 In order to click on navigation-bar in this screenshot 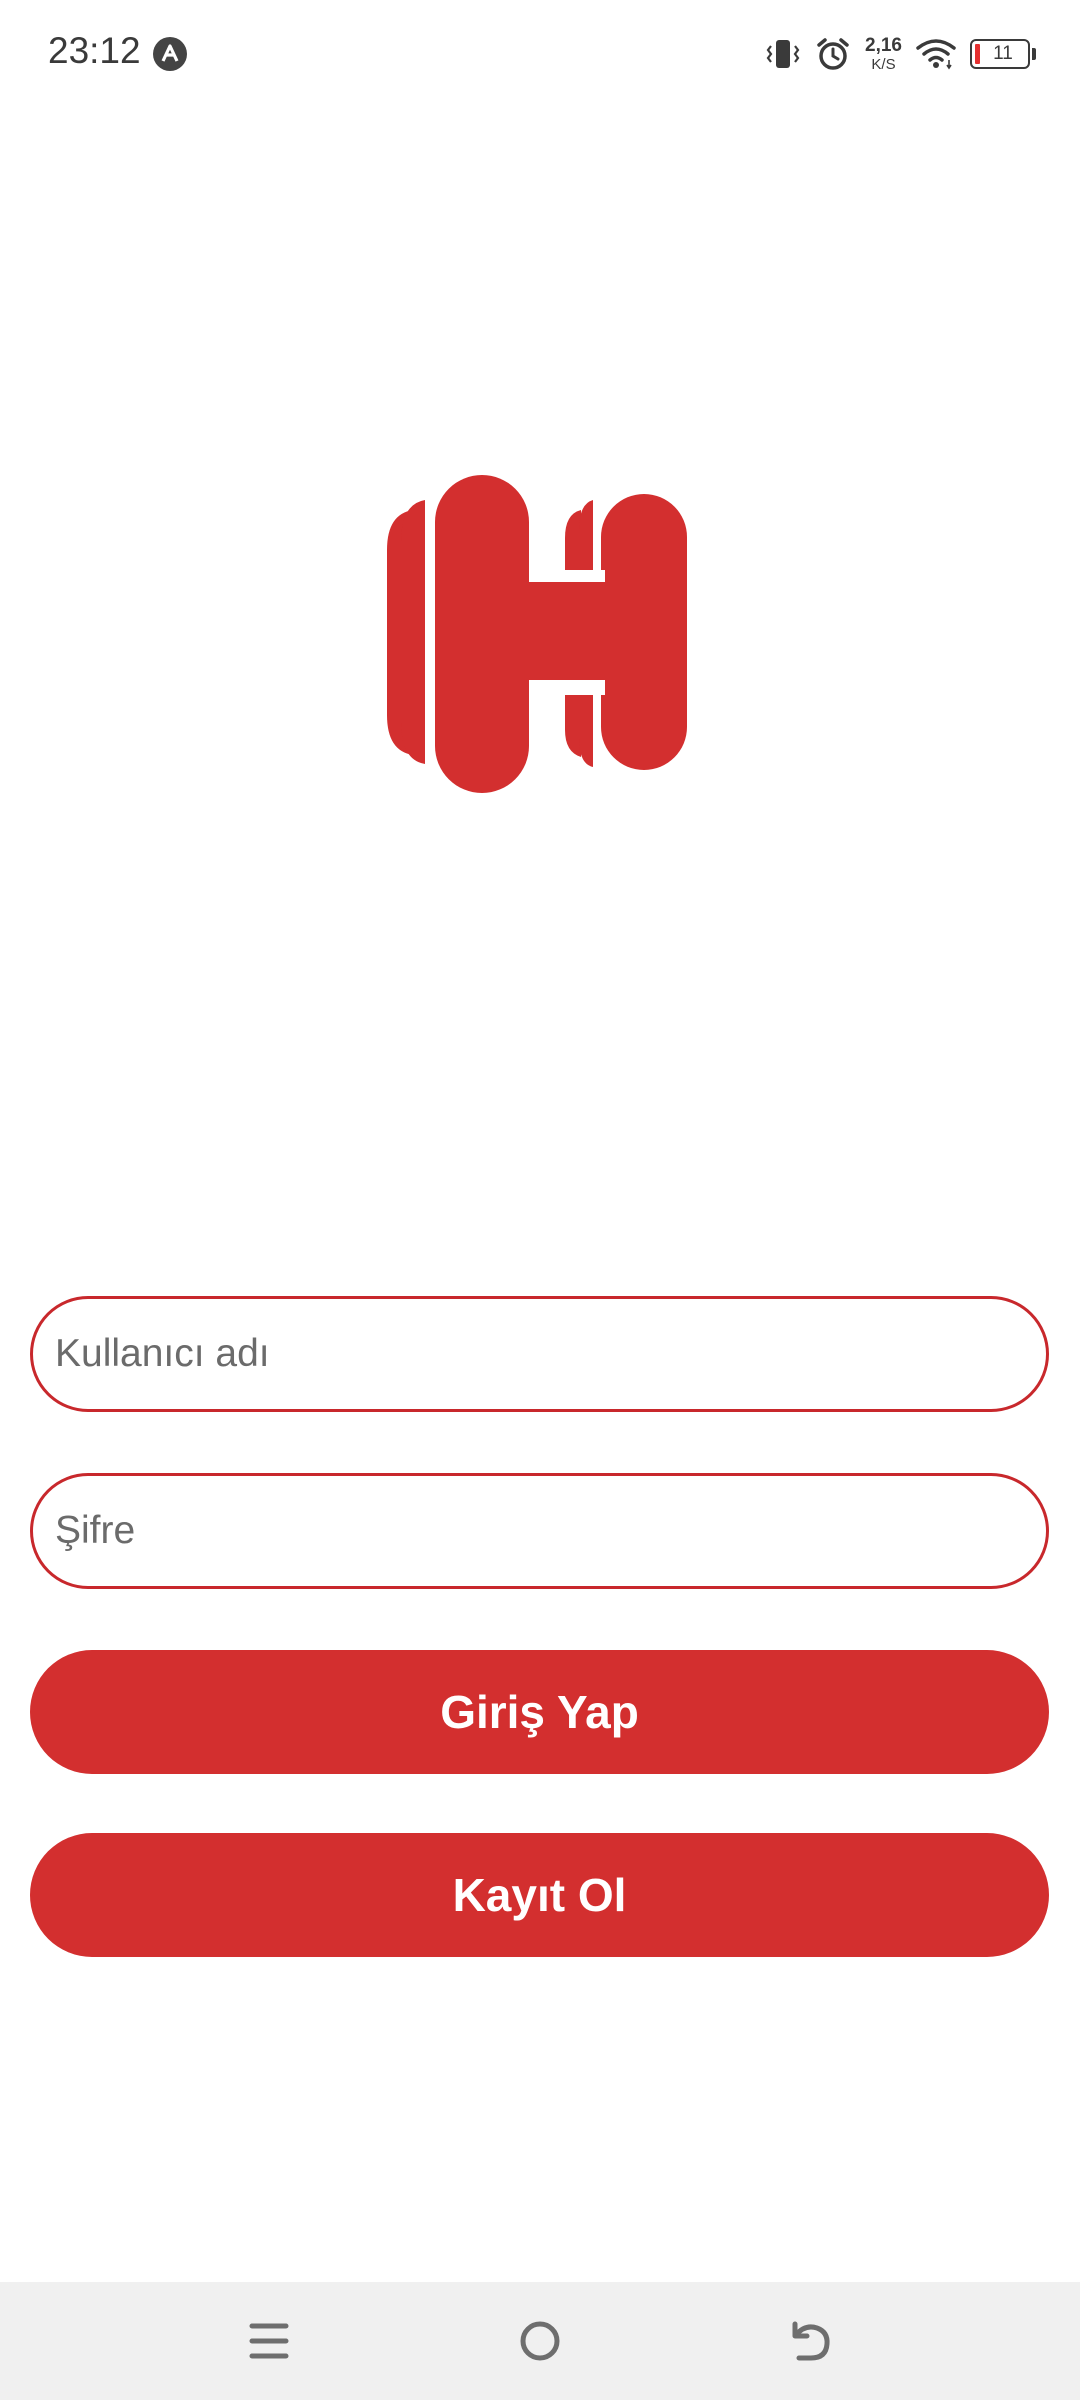, I will do `click(540, 2341)`.